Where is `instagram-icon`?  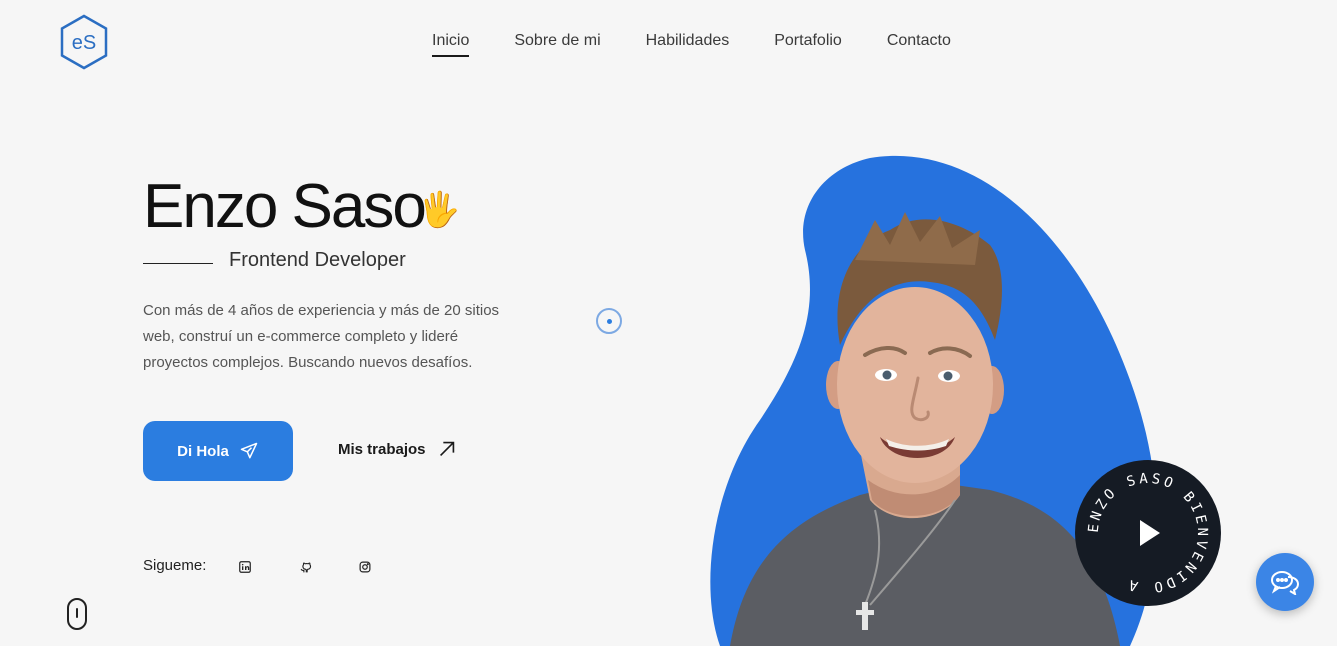 instagram-icon is located at coordinates (365, 567).